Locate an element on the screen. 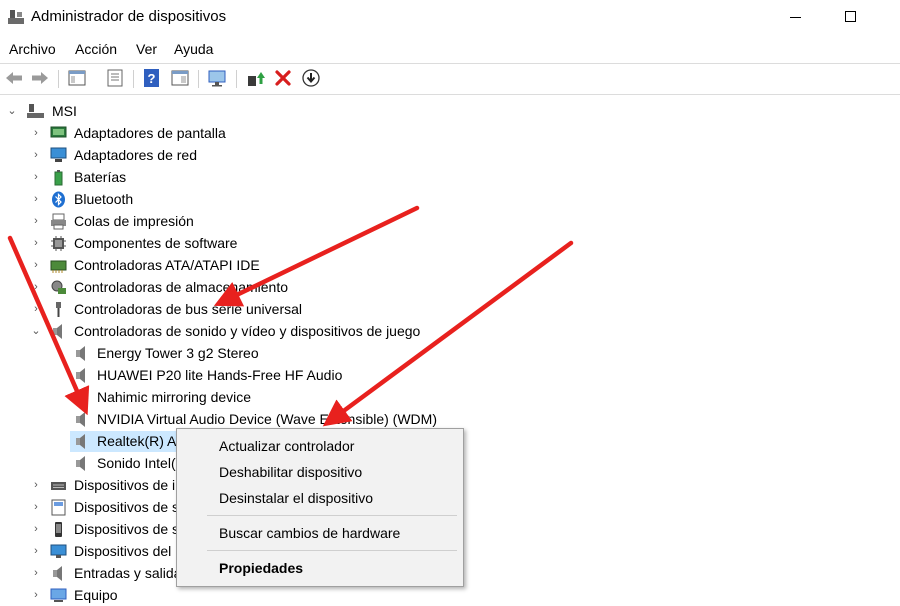  monitor-device-icon is located at coordinates (58, 551).